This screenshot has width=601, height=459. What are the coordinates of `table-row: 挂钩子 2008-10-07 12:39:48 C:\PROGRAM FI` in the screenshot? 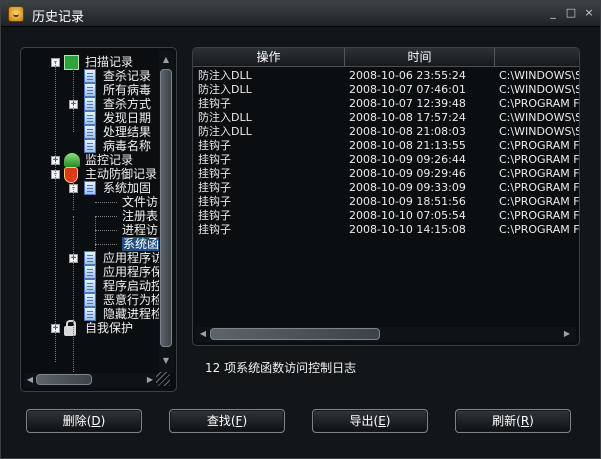 It's located at (388, 104).